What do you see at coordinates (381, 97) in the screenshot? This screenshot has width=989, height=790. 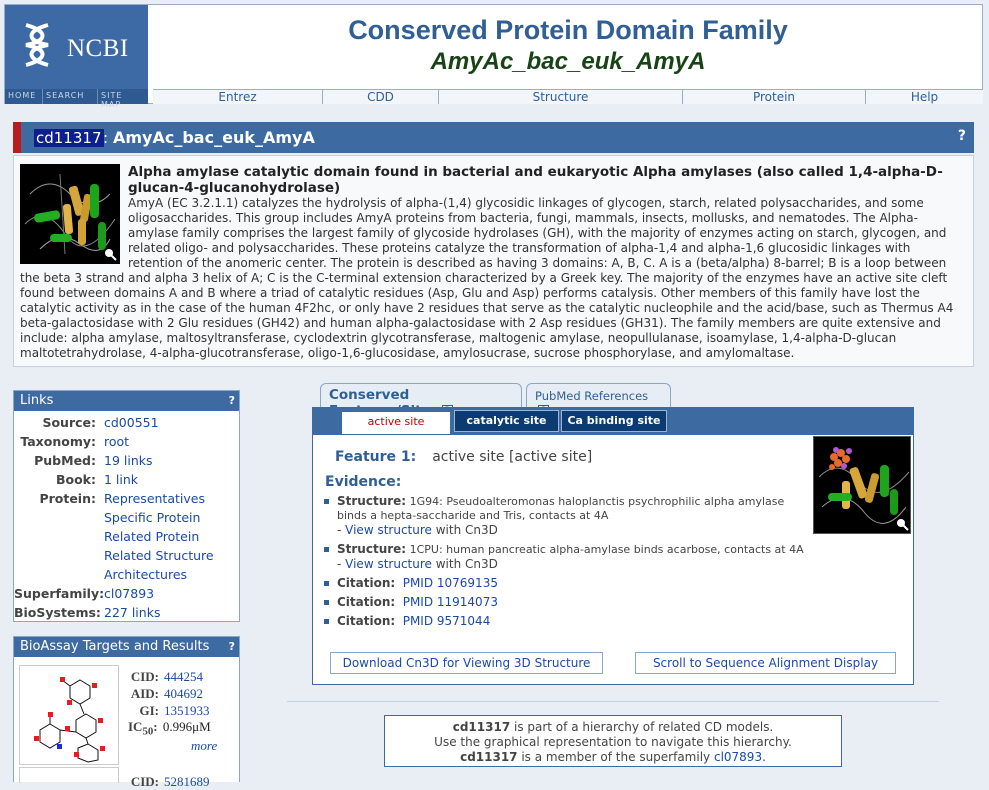 I see `nav-cdd: CDD` at bounding box center [381, 97].